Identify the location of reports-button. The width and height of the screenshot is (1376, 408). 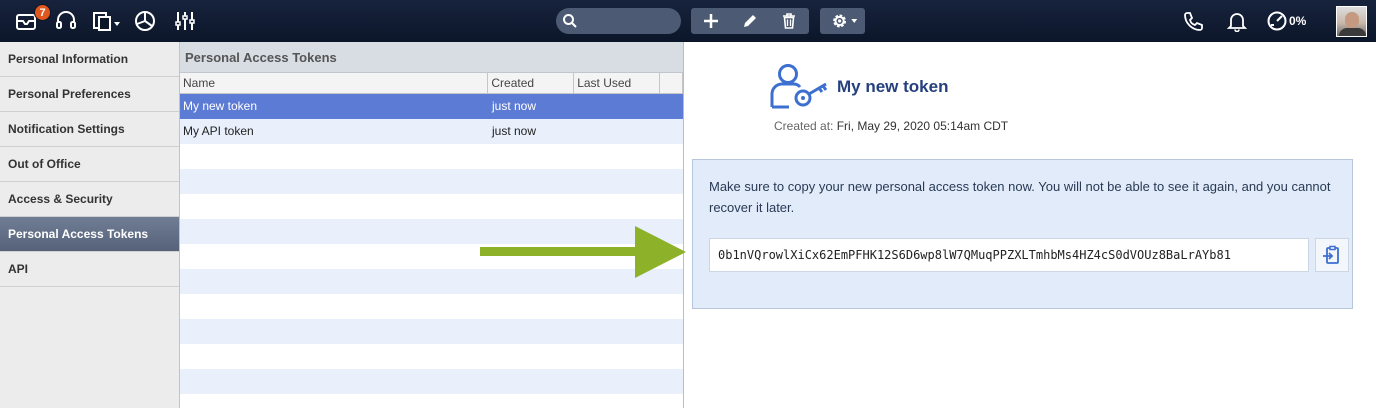
(145, 21).